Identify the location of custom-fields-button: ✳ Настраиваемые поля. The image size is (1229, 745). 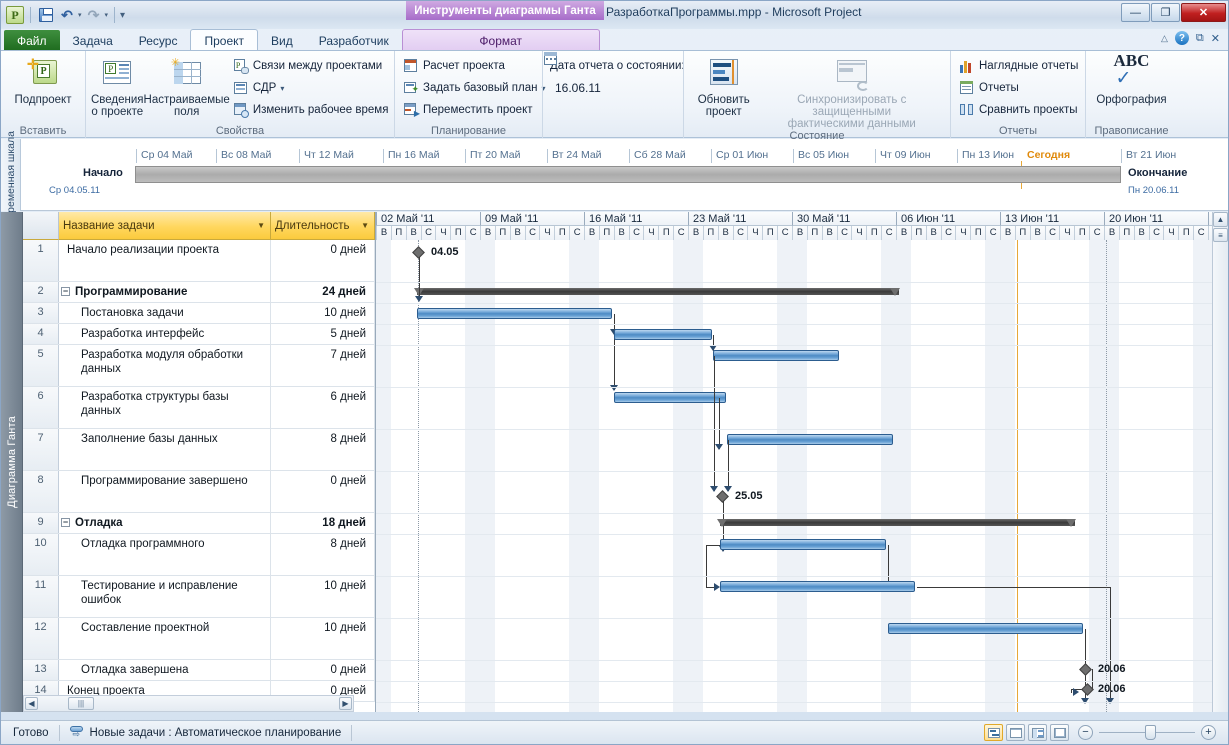
(187, 86).